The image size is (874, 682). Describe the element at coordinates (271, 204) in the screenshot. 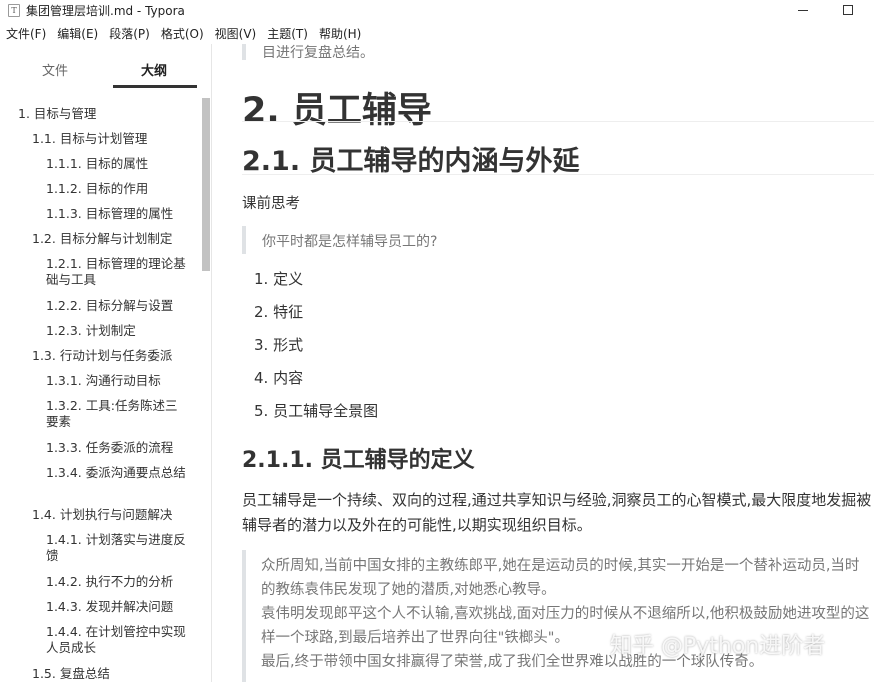

I see `pre-class-label: 课前思考` at that location.